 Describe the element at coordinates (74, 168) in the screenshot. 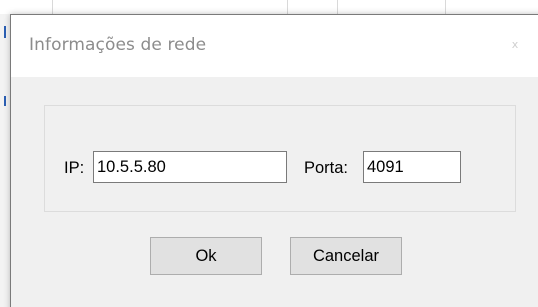

I see `ip-label: IP:` at that location.